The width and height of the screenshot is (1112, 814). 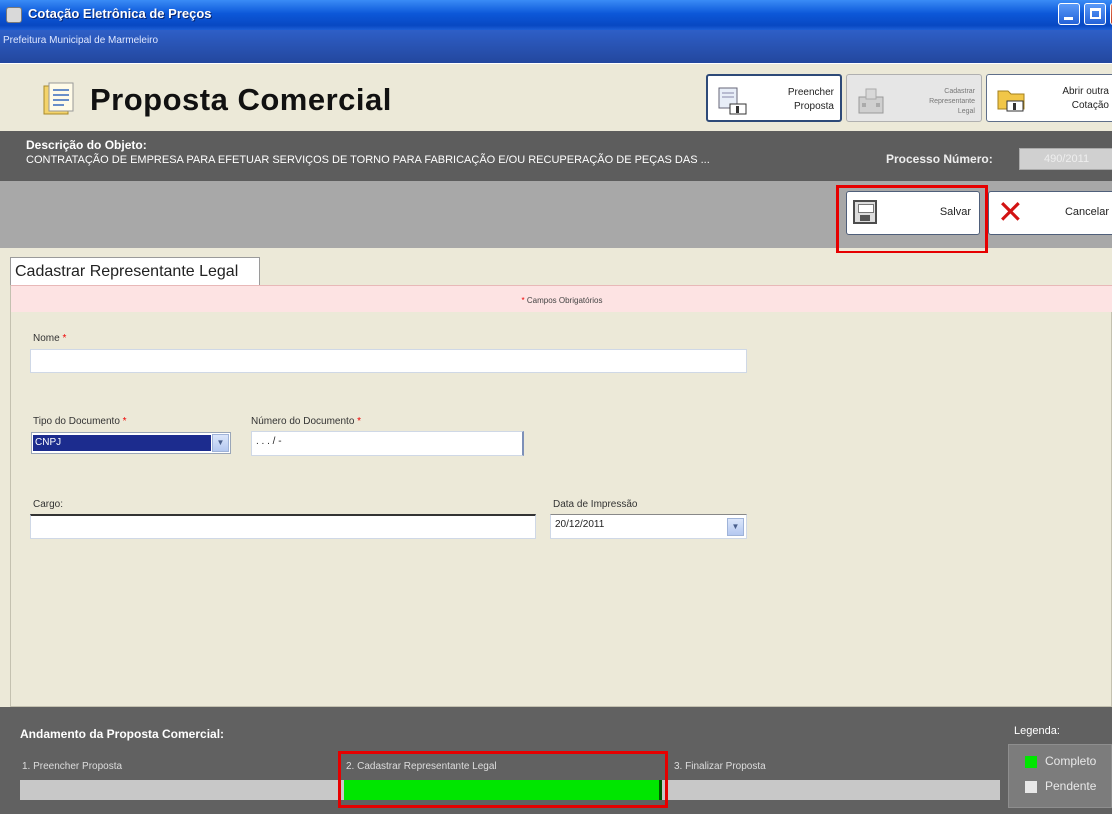 I want to click on maximize-icon, so click(x=1095, y=13).